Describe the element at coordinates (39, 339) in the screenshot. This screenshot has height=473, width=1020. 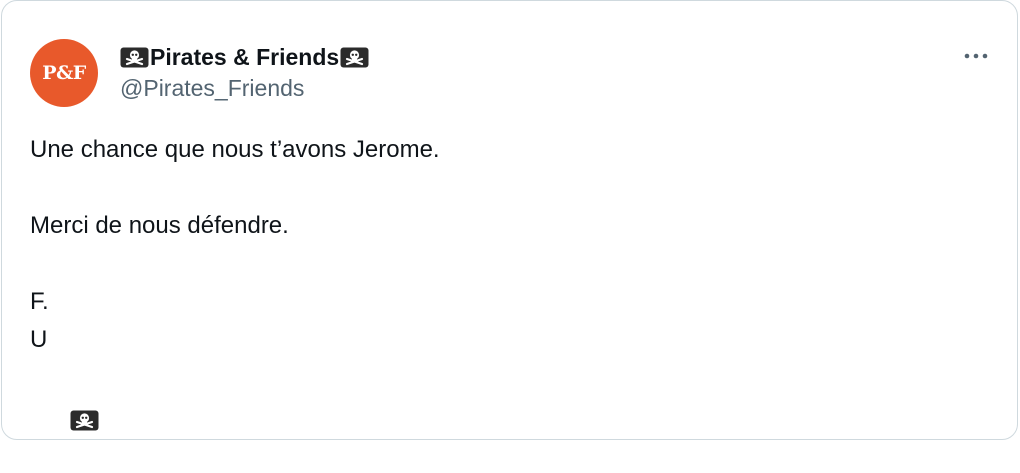
I see `tweet-line: U` at that location.